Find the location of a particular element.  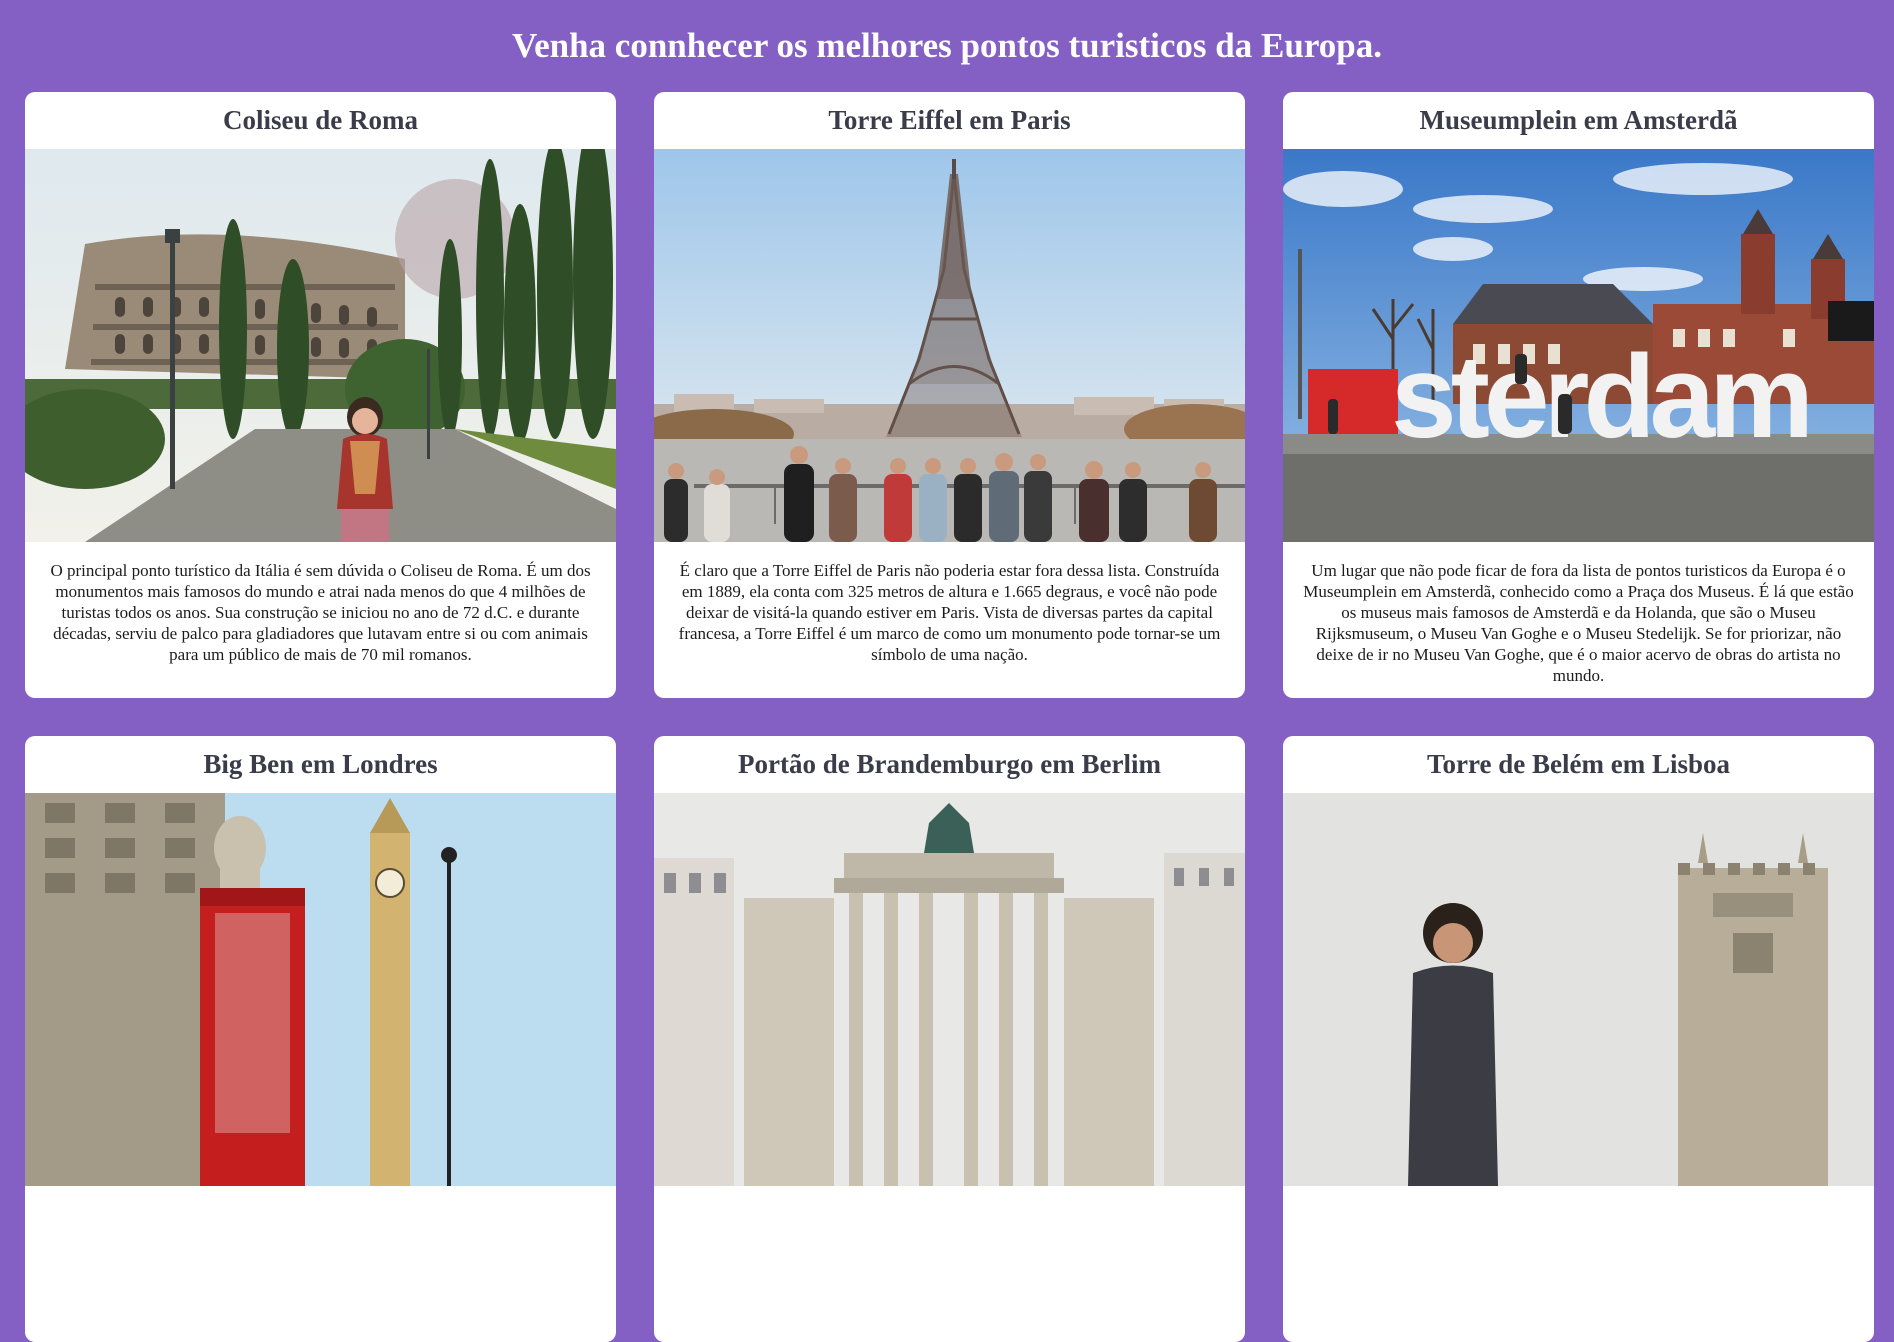

colosseum-photo is located at coordinates (320, 345).